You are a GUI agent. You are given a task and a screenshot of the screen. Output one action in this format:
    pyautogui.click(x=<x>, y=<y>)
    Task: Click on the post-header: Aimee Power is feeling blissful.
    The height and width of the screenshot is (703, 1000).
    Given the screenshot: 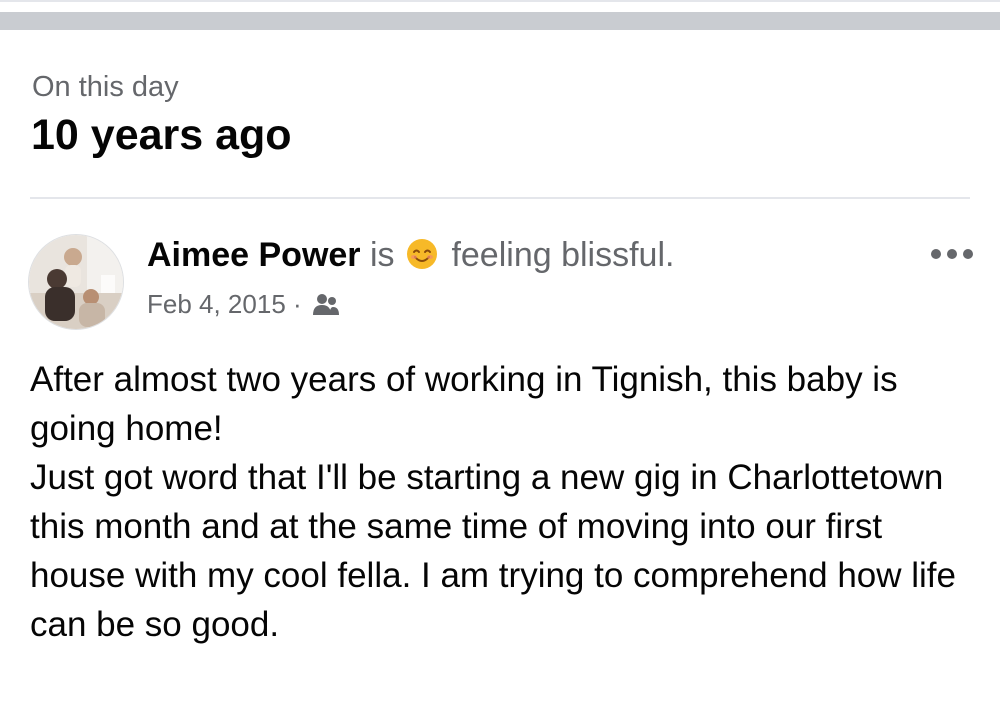 What is the action you would take?
    pyautogui.click(x=410, y=257)
    